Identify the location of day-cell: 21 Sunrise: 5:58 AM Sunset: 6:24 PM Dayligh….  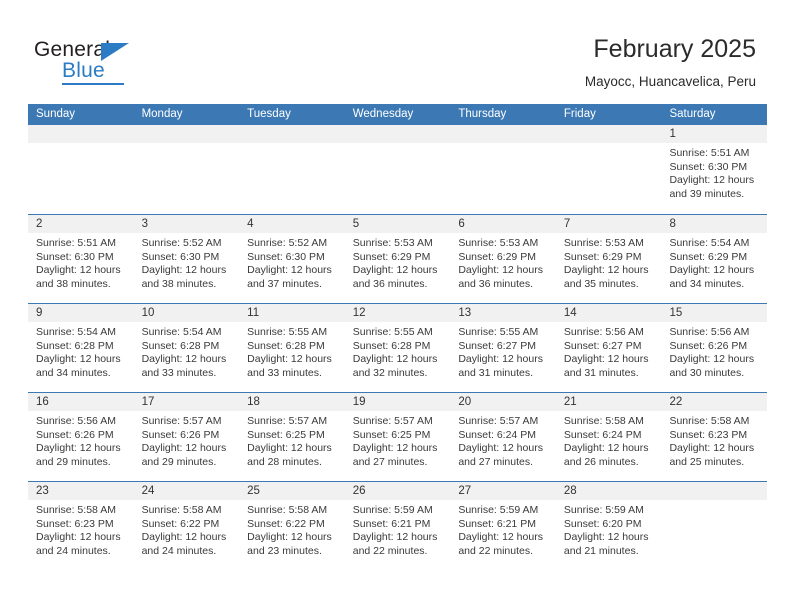
(608, 437).